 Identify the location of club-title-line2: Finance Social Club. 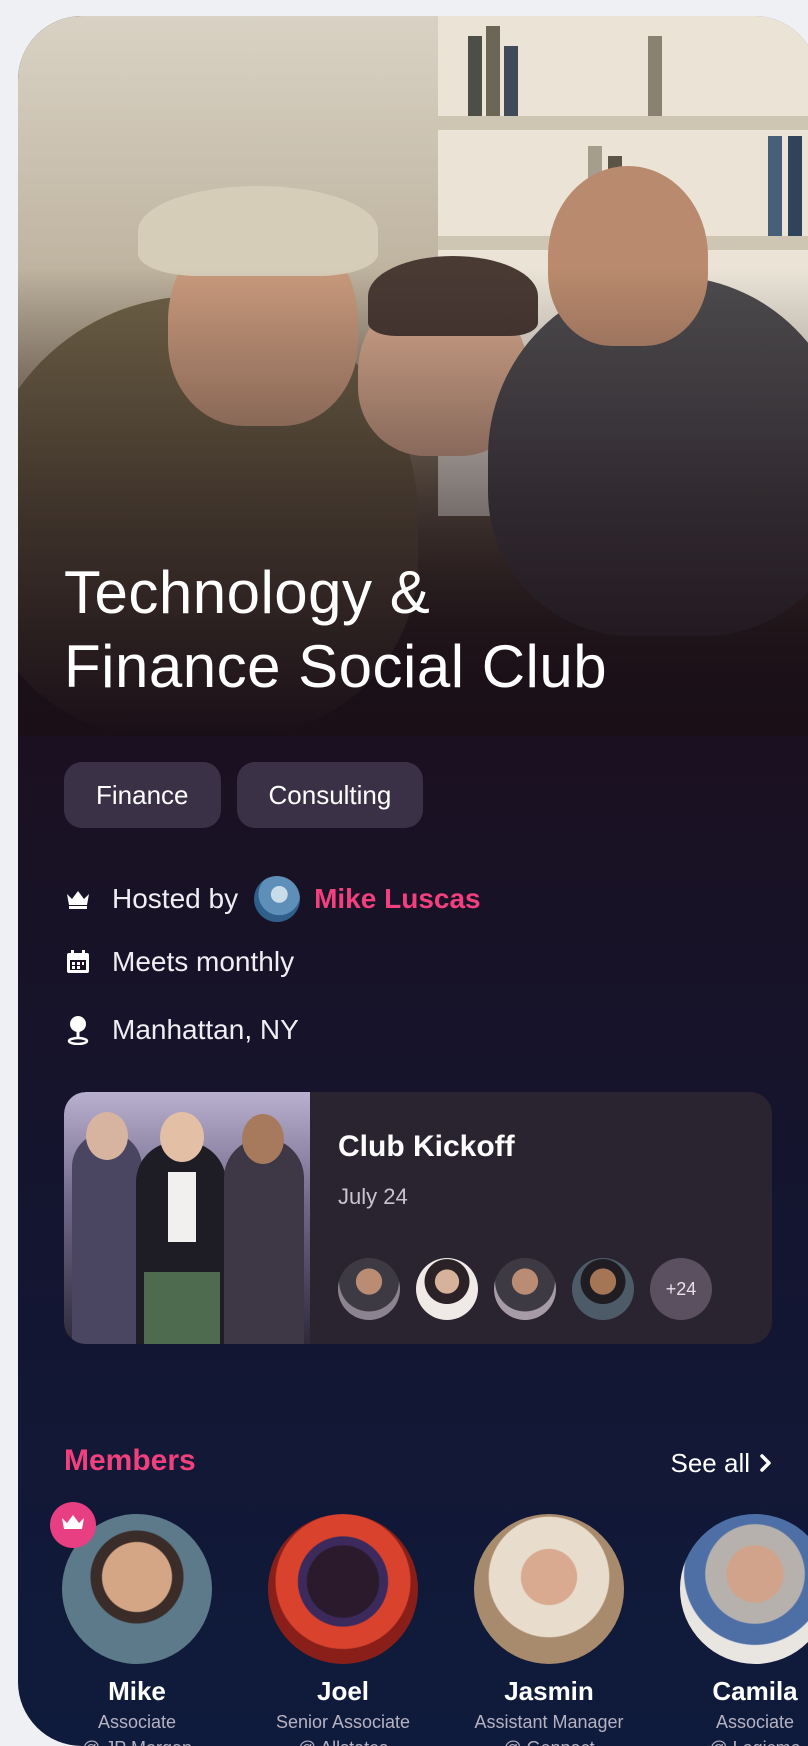
(336, 666).